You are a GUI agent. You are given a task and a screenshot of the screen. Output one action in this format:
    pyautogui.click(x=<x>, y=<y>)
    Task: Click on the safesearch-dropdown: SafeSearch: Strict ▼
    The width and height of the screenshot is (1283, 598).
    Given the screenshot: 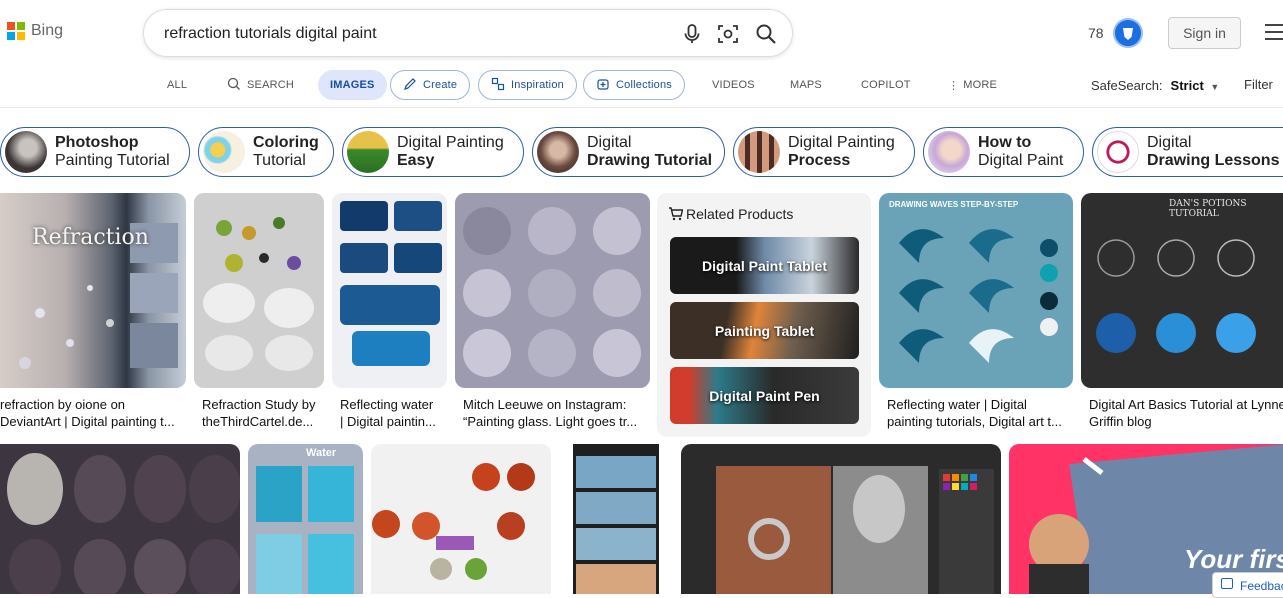 What is the action you would take?
    pyautogui.click(x=1155, y=85)
    